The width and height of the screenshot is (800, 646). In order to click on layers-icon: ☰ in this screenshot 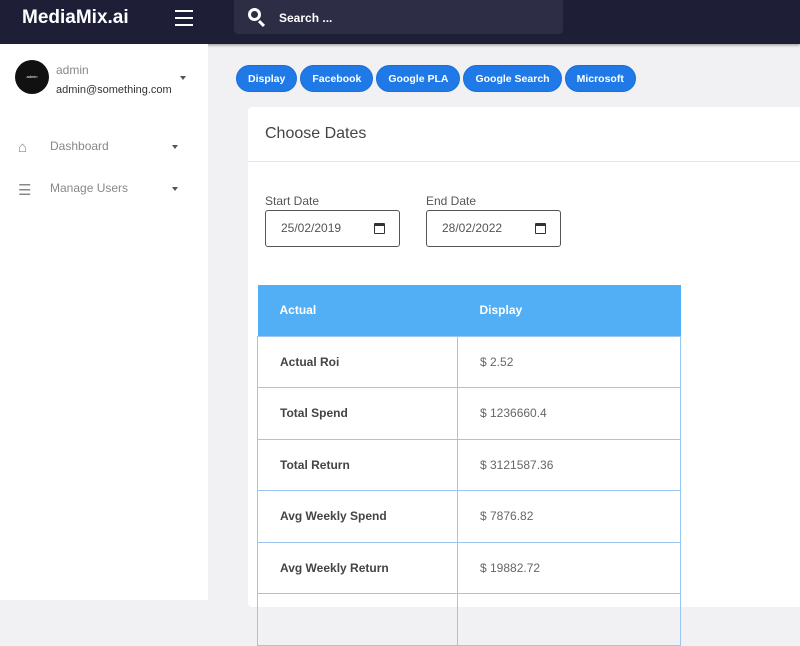, I will do `click(25, 190)`.